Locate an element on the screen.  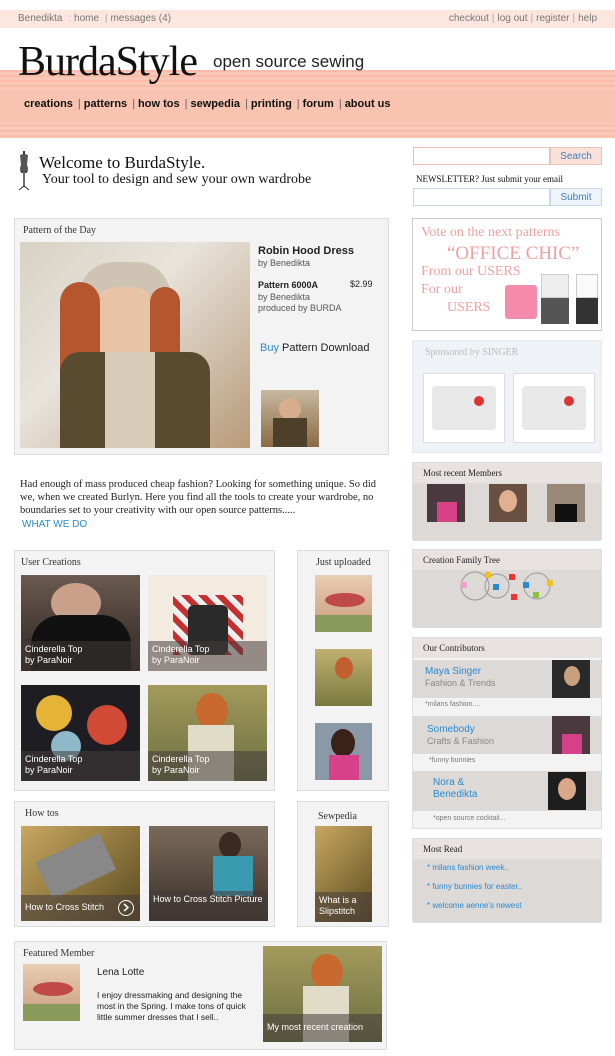
family-tree-label: Creation Family Tree is located at coordinates (507, 560).